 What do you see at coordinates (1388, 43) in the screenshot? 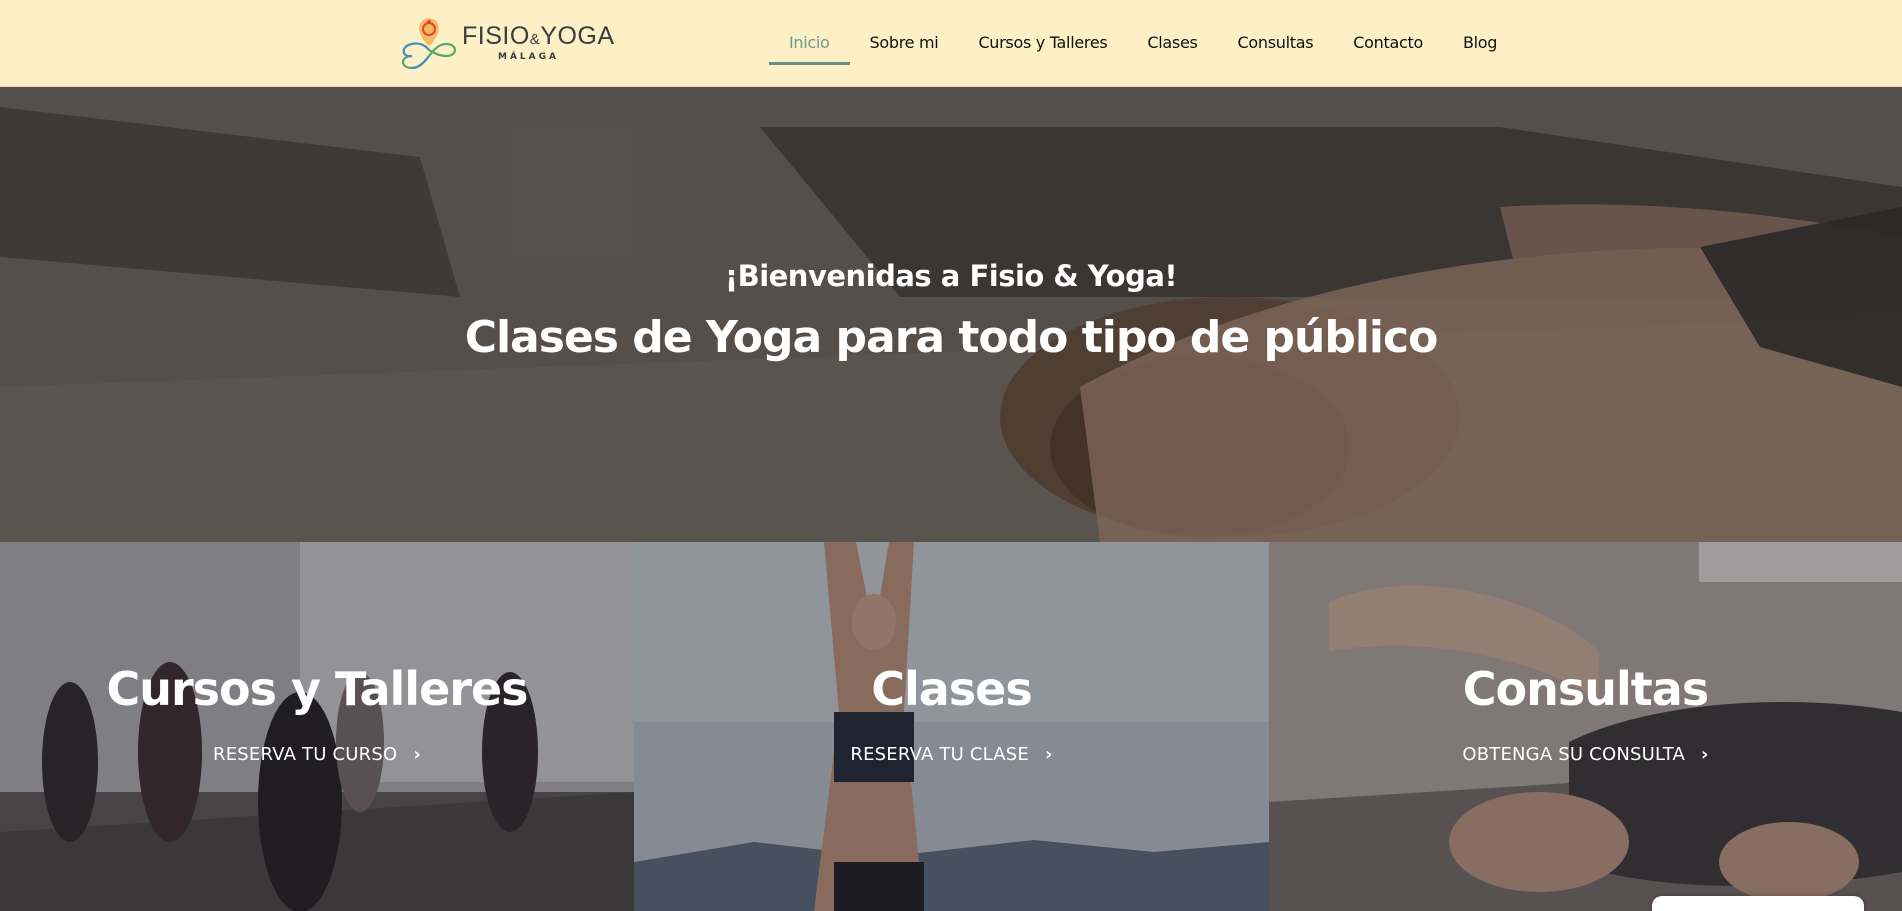
I see `nav-item-contacto: Contacto` at bounding box center [1388, 43].